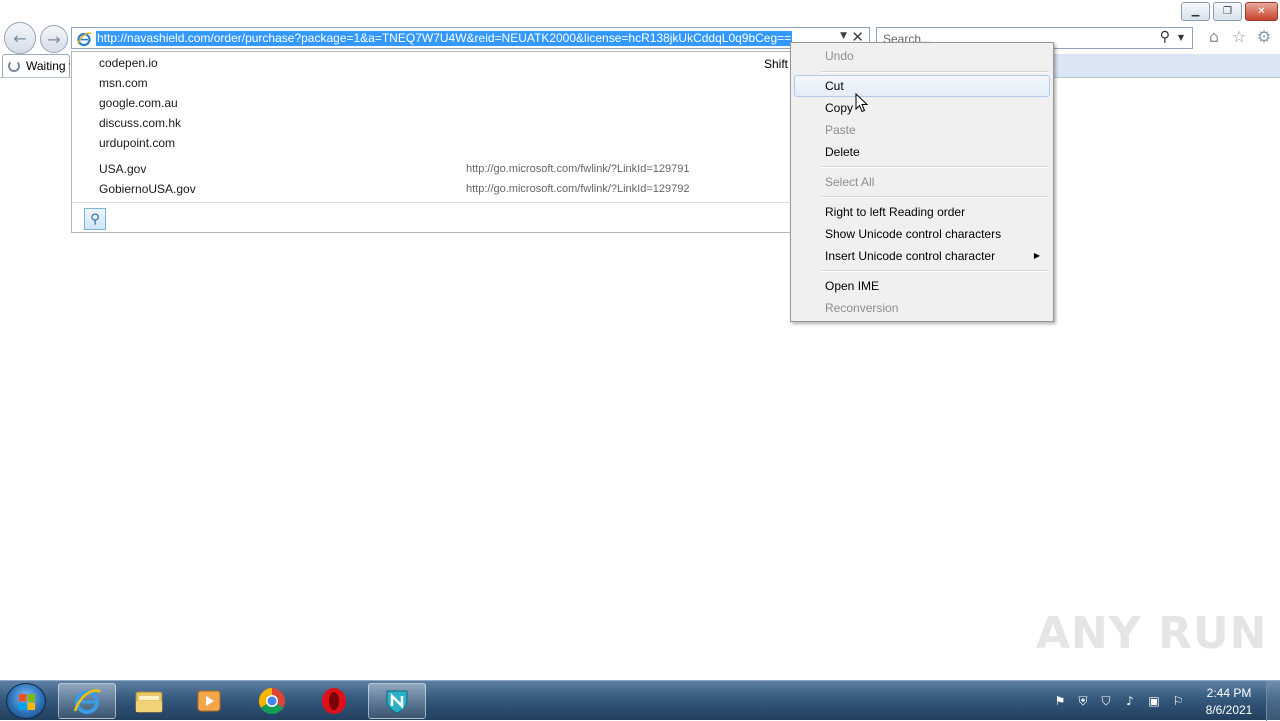 This screenshot has height=721, width=1280. Describe the element at coordinates (922, 212) in the screenshot. I see `menu-item-rtl-reading-order: Right to left Reading order` at that location.